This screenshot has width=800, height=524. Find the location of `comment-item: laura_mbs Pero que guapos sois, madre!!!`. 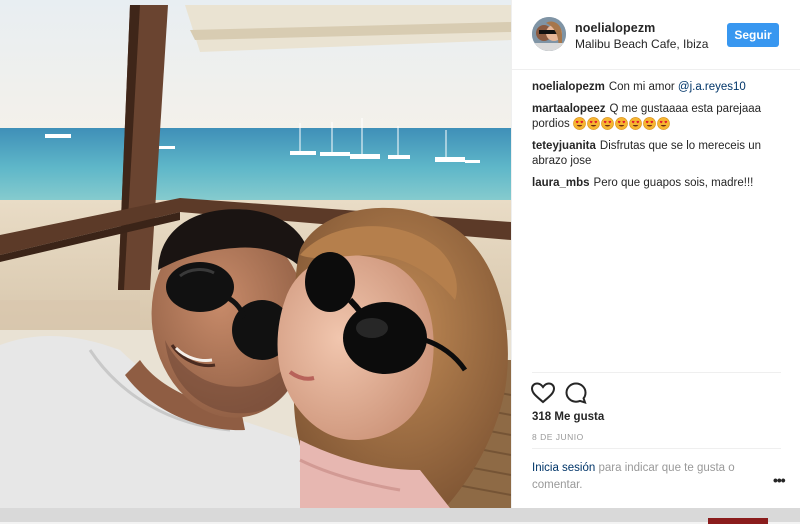

comment-item: laura_mbs Pero que guapos sois, madre!!! is located at coordinates (658, 183).